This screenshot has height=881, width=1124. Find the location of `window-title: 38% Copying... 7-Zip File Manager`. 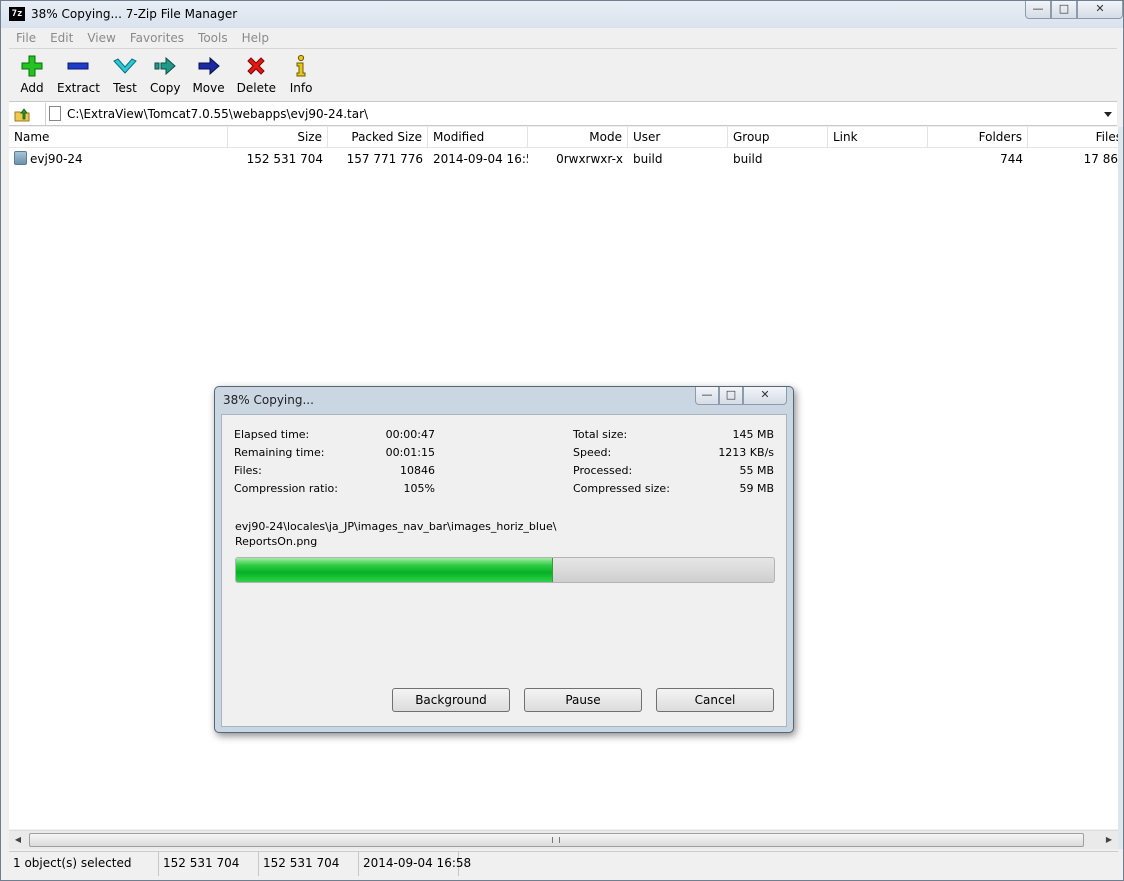

window-title: 38% Copying... 7-Zip File Manager is located at coordinates (134, 14).